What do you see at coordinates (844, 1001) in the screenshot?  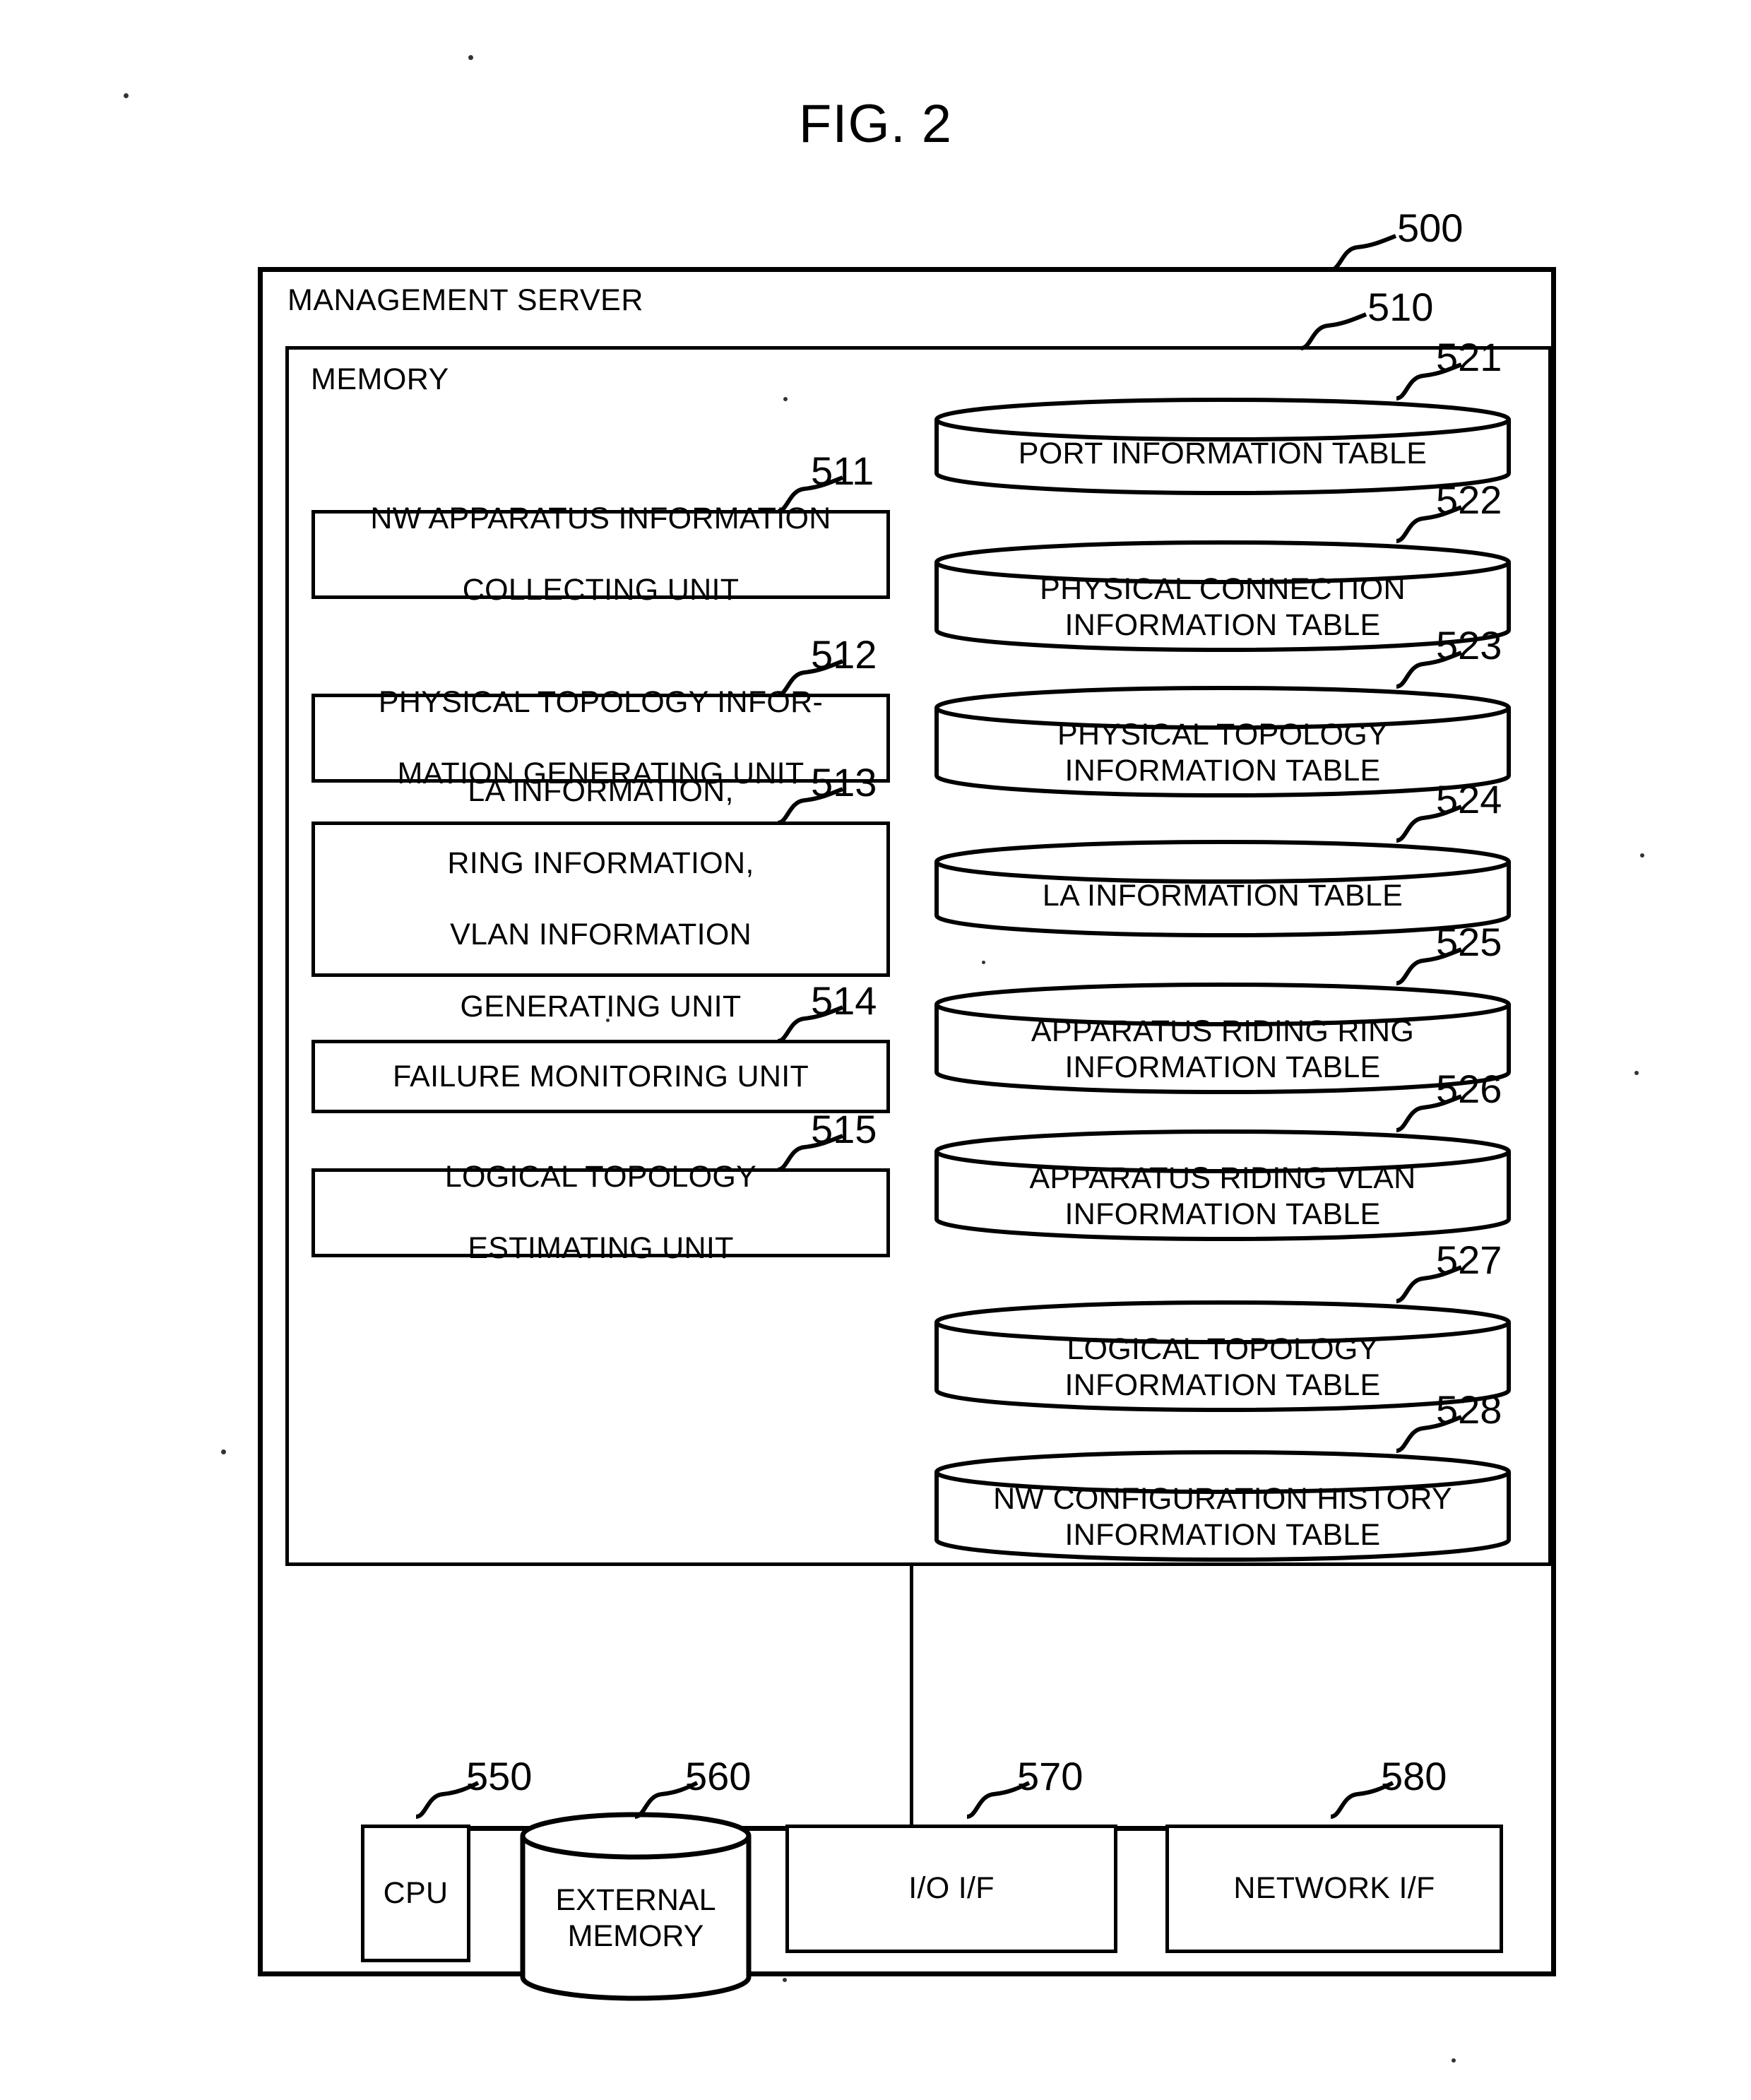 I see `ref-label-514: 514` at bounding box center [844, 1001].